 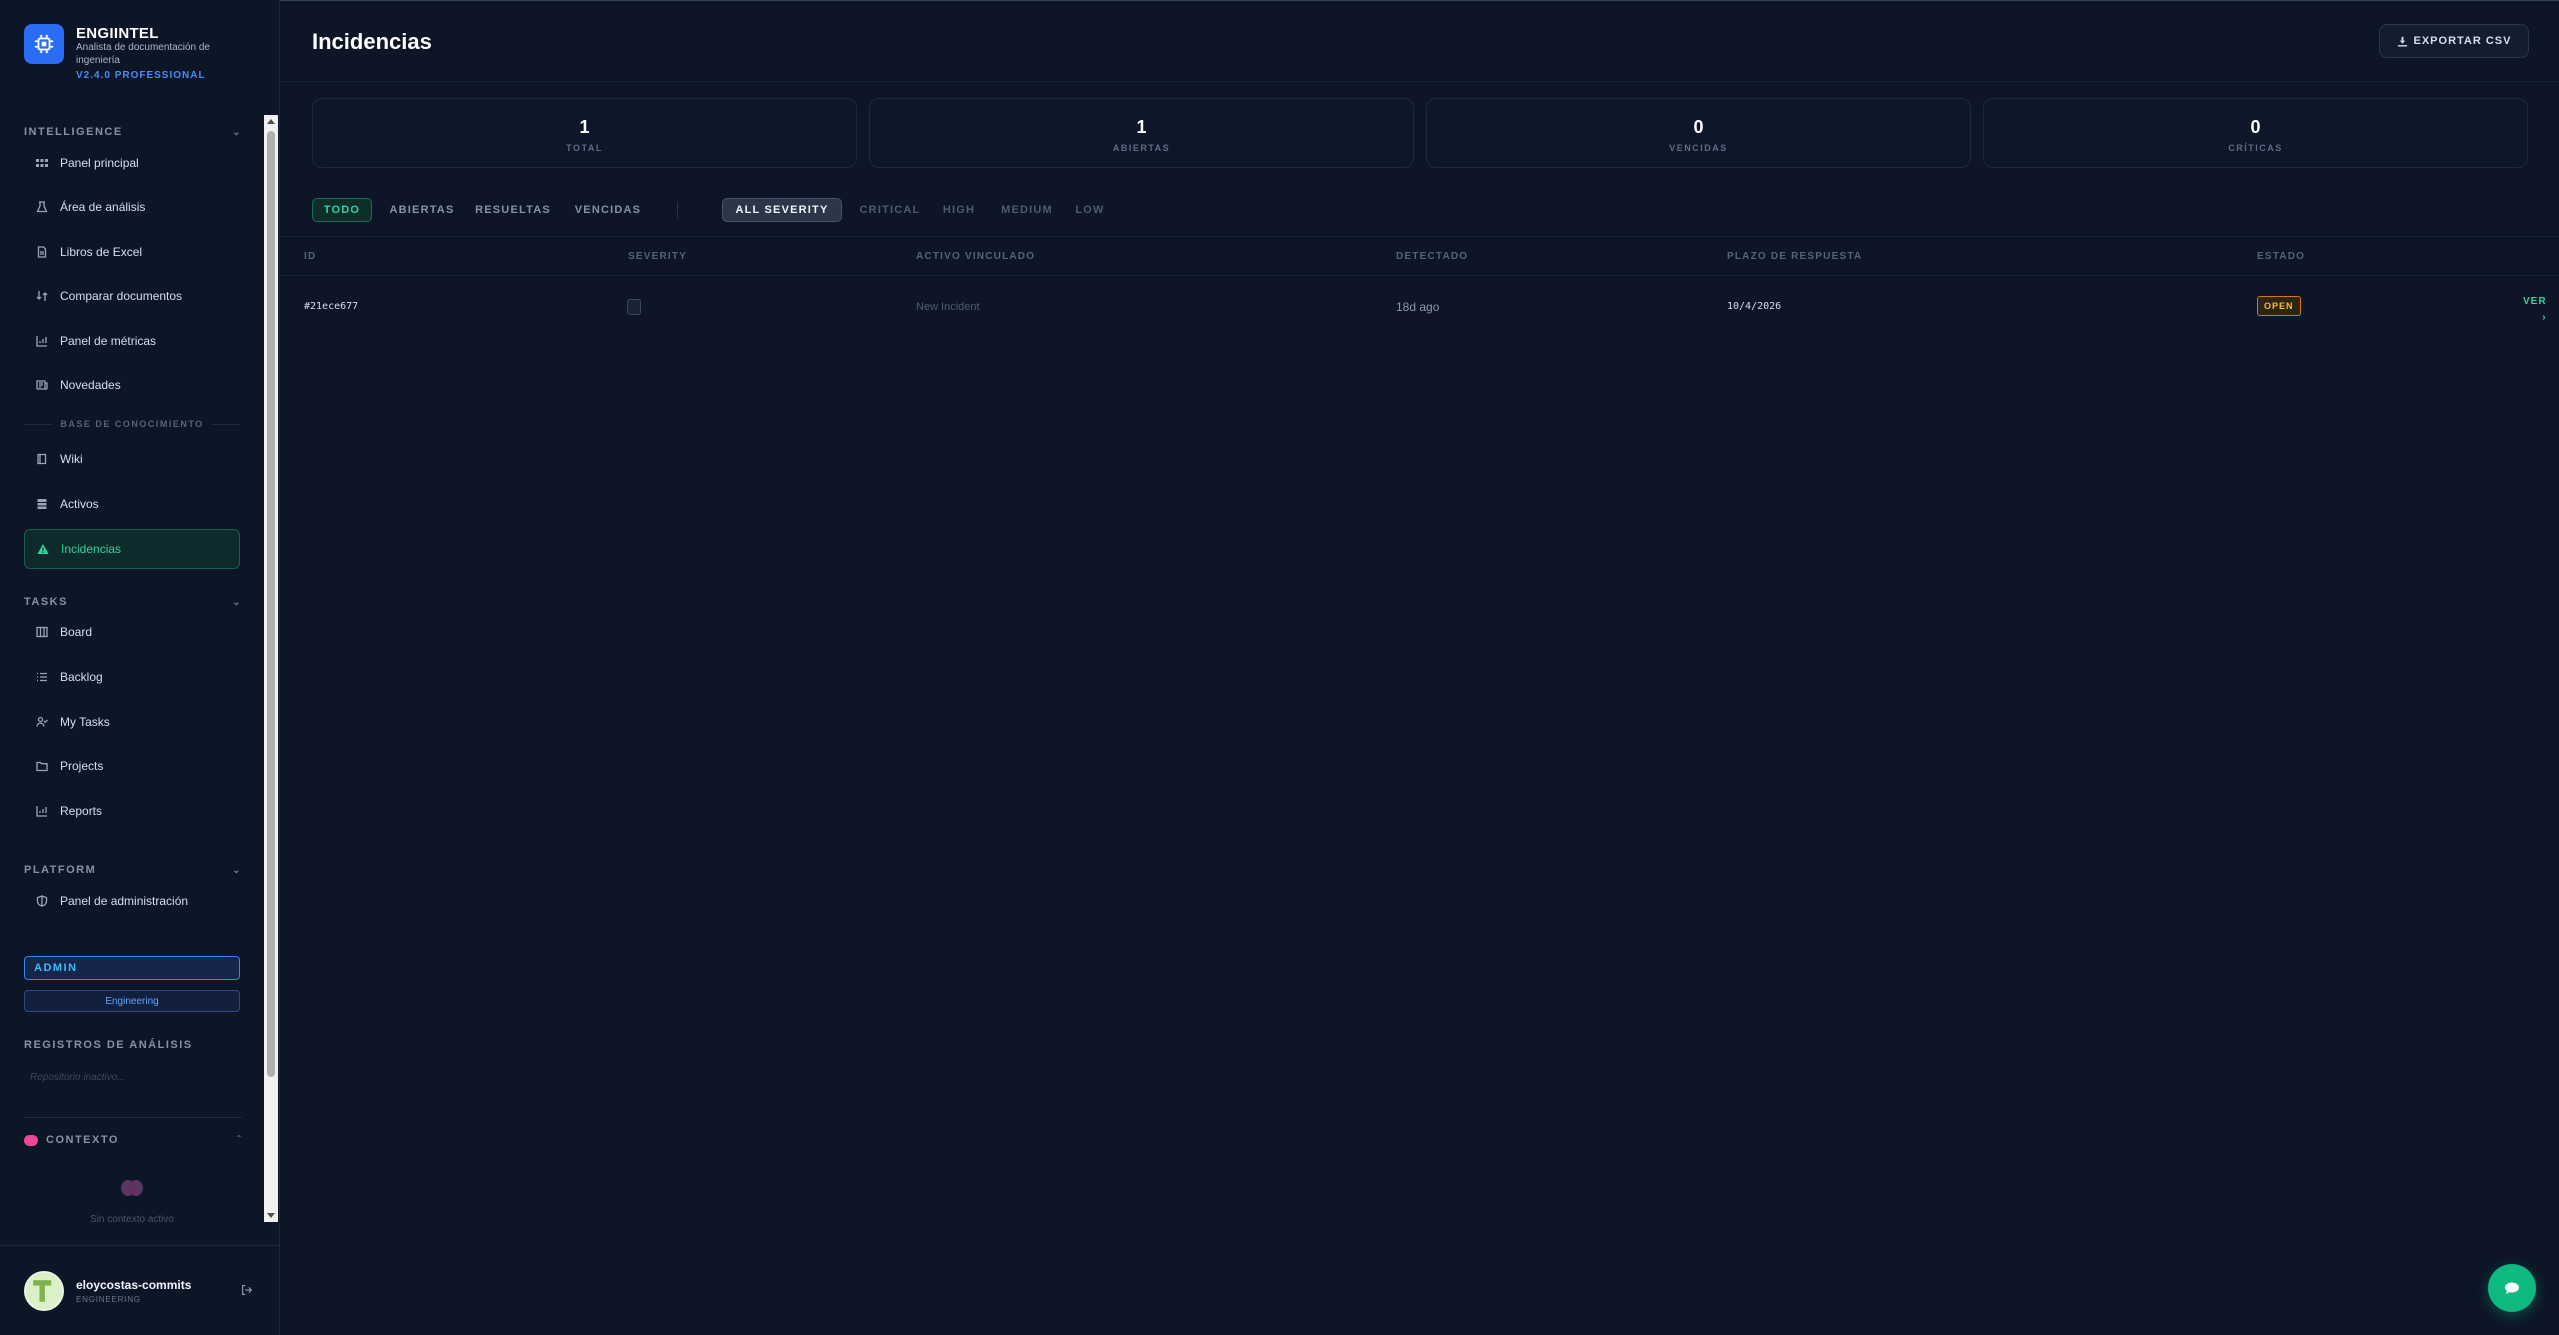 What do you see at coordinates (132, 811) in the screenshot?
I see `sidebar-item-reports: Reports` at bounding box center [132, 811].